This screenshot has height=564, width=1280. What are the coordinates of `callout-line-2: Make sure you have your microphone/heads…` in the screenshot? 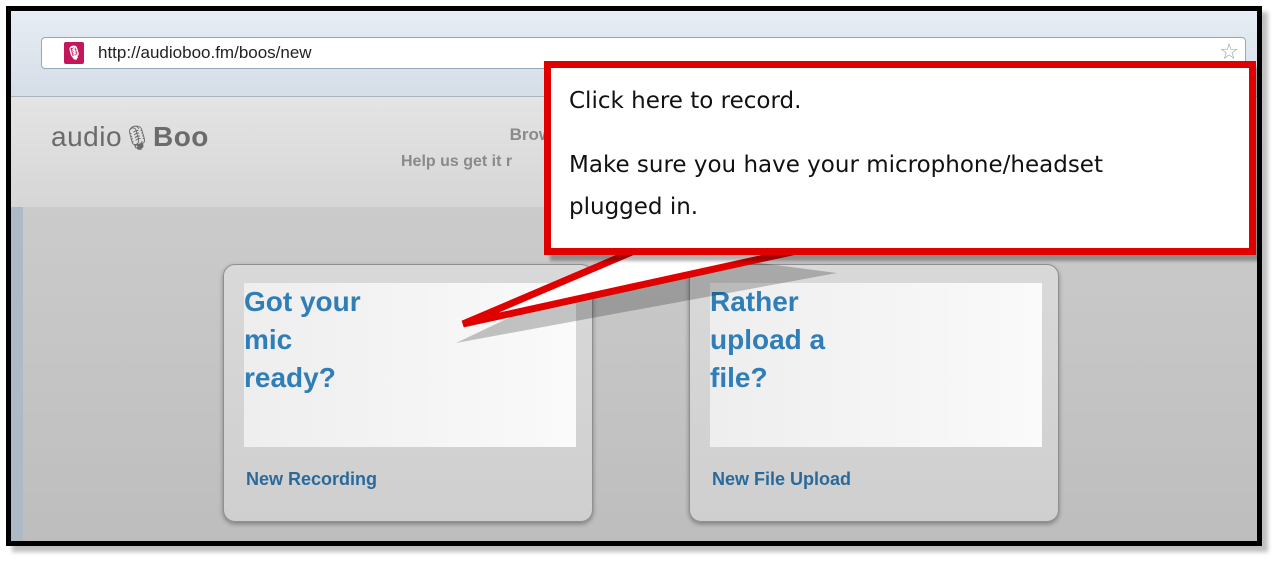 It's located at (836, 165).